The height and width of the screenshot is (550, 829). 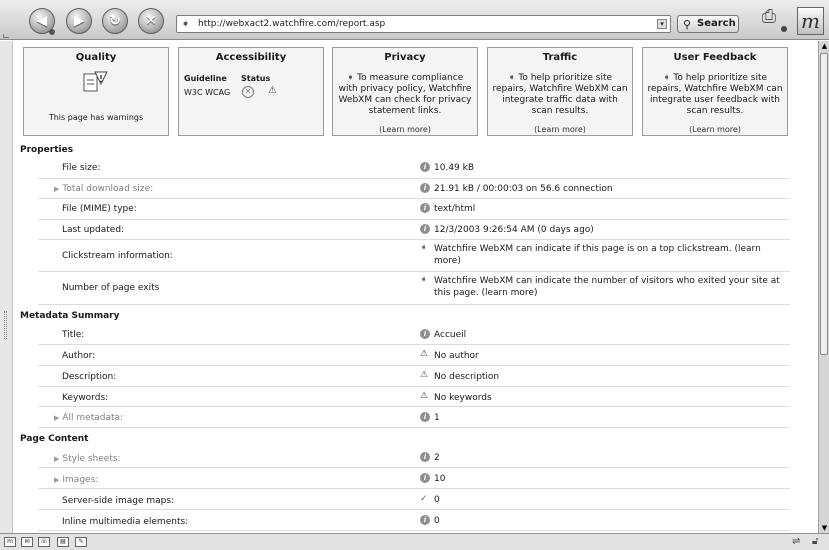 What do you see at coordinates (292, 24) in the screenshot?
I see `address-text: http://webxact2.watchfire.com/report.asp` at bounding box center [292, 24].